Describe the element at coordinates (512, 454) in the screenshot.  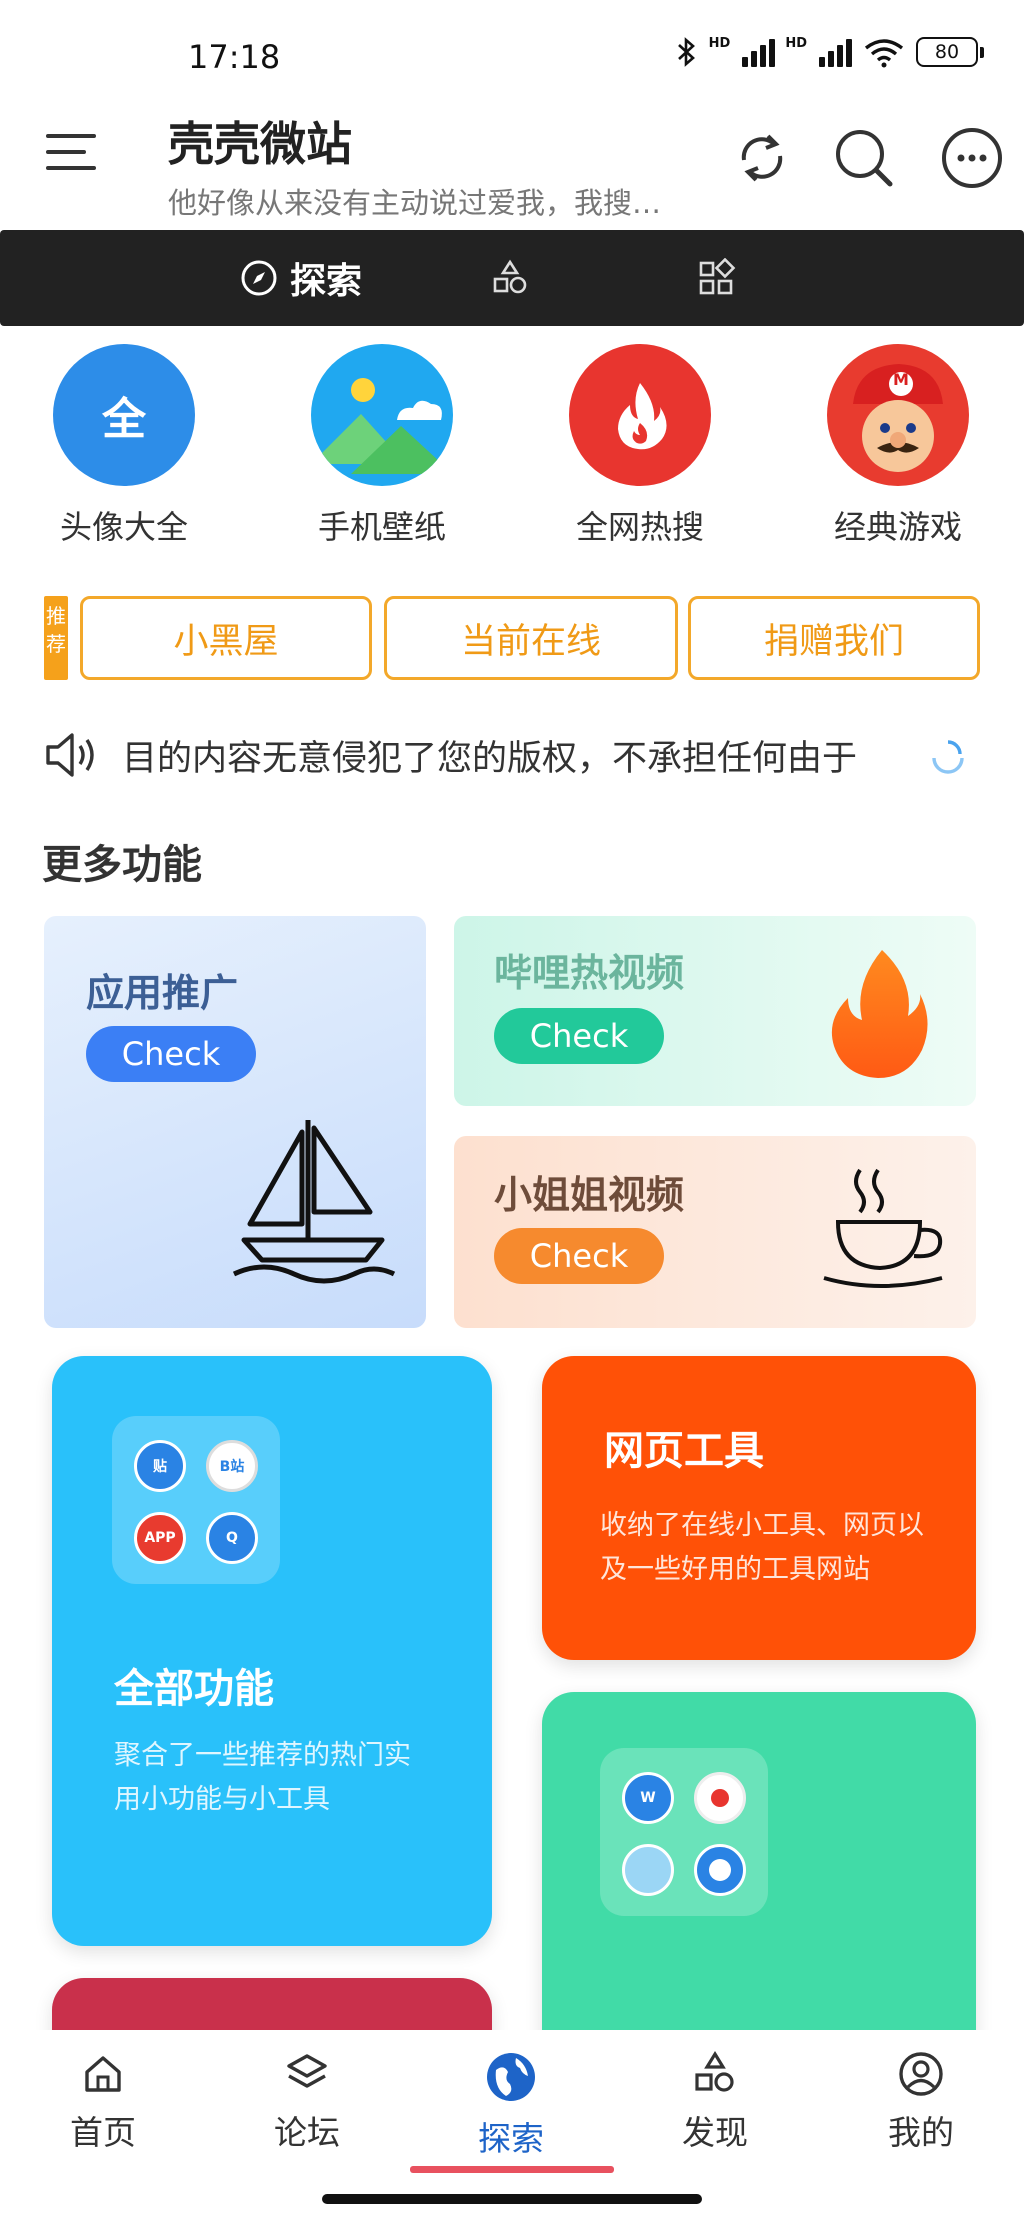
I see `category-row: 全 头像大全 手机壁纸 全网热搜 M 经典游戏` at that location.